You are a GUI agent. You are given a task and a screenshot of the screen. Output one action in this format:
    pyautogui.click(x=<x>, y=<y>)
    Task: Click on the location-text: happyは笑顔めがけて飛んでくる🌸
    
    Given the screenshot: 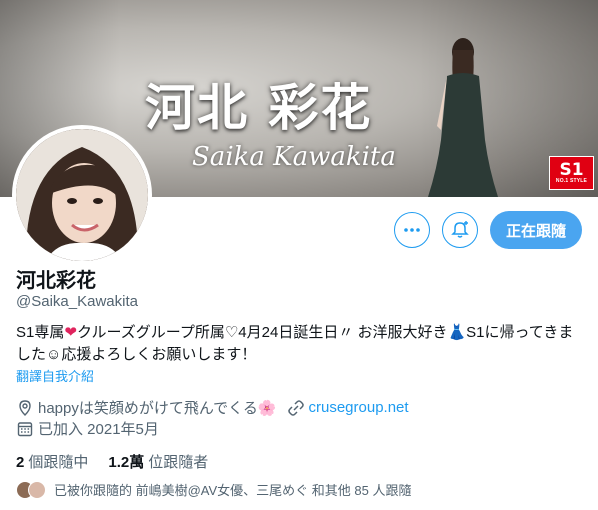 What is the action you would take?
    pyautogui.click(x=157, y=408)
    